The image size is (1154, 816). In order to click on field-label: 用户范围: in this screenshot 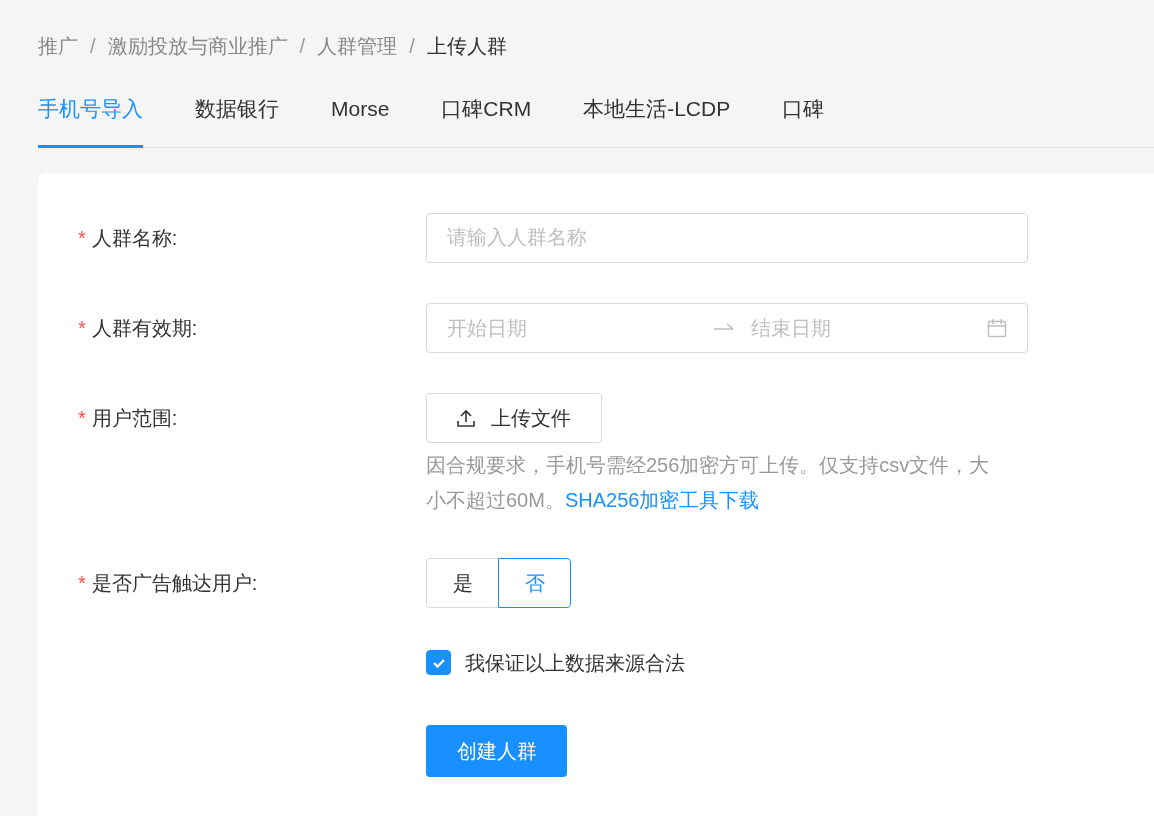, I will do `click(134, 418)`.